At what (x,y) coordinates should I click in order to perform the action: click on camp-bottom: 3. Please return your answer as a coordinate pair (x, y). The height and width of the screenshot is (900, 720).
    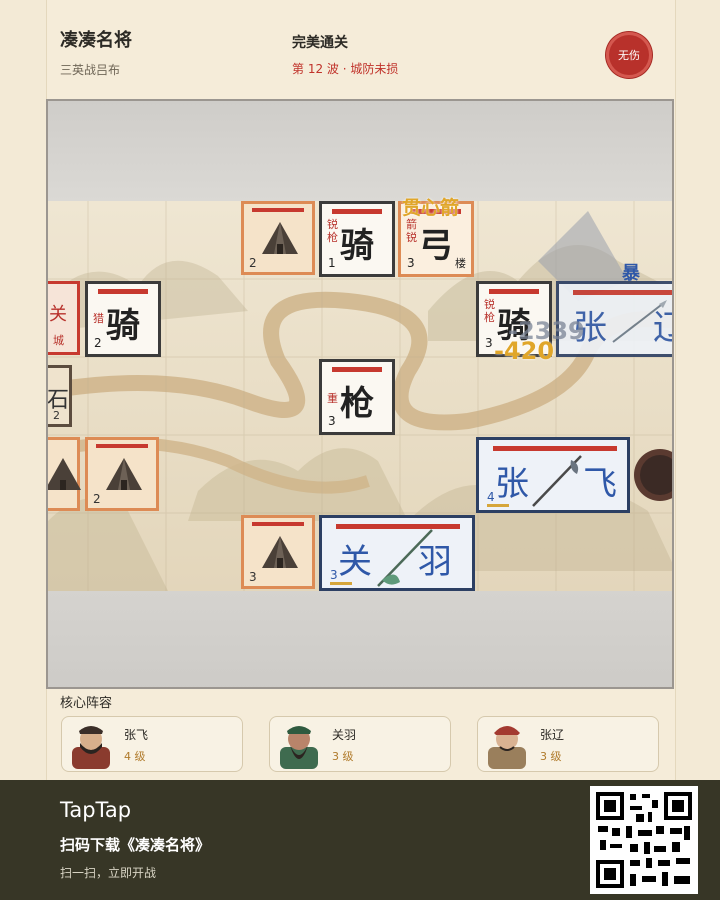
    Looking at the image, I should click on (278, 552).